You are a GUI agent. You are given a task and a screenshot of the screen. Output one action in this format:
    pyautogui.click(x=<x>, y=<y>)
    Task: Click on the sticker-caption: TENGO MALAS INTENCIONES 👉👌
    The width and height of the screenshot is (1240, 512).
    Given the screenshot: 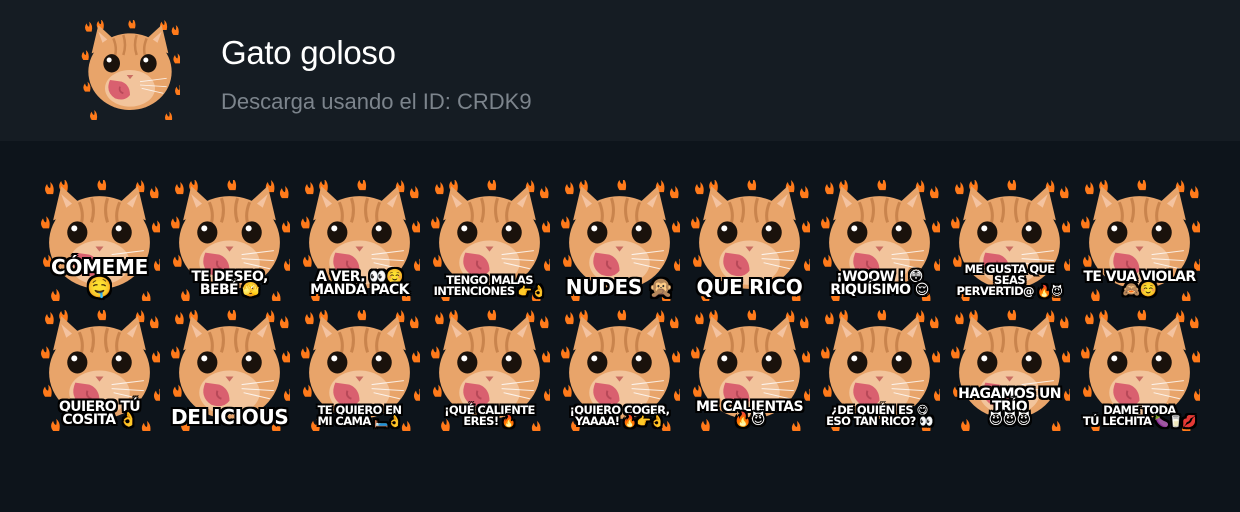 What is the action you would take?
    pyautogui.click(x=489, y=285)
    